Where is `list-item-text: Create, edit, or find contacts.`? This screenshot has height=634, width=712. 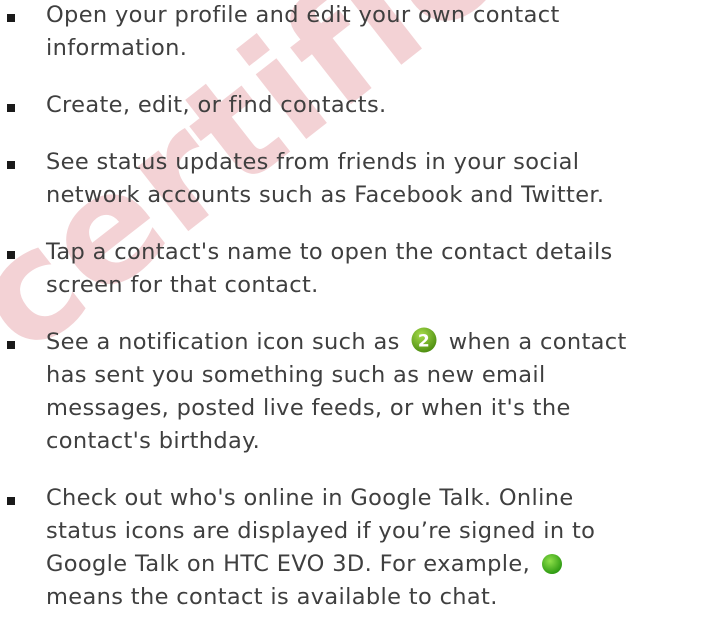
list-item-text: Create, edit, or find contacts. is located at coordinates (379, 105).